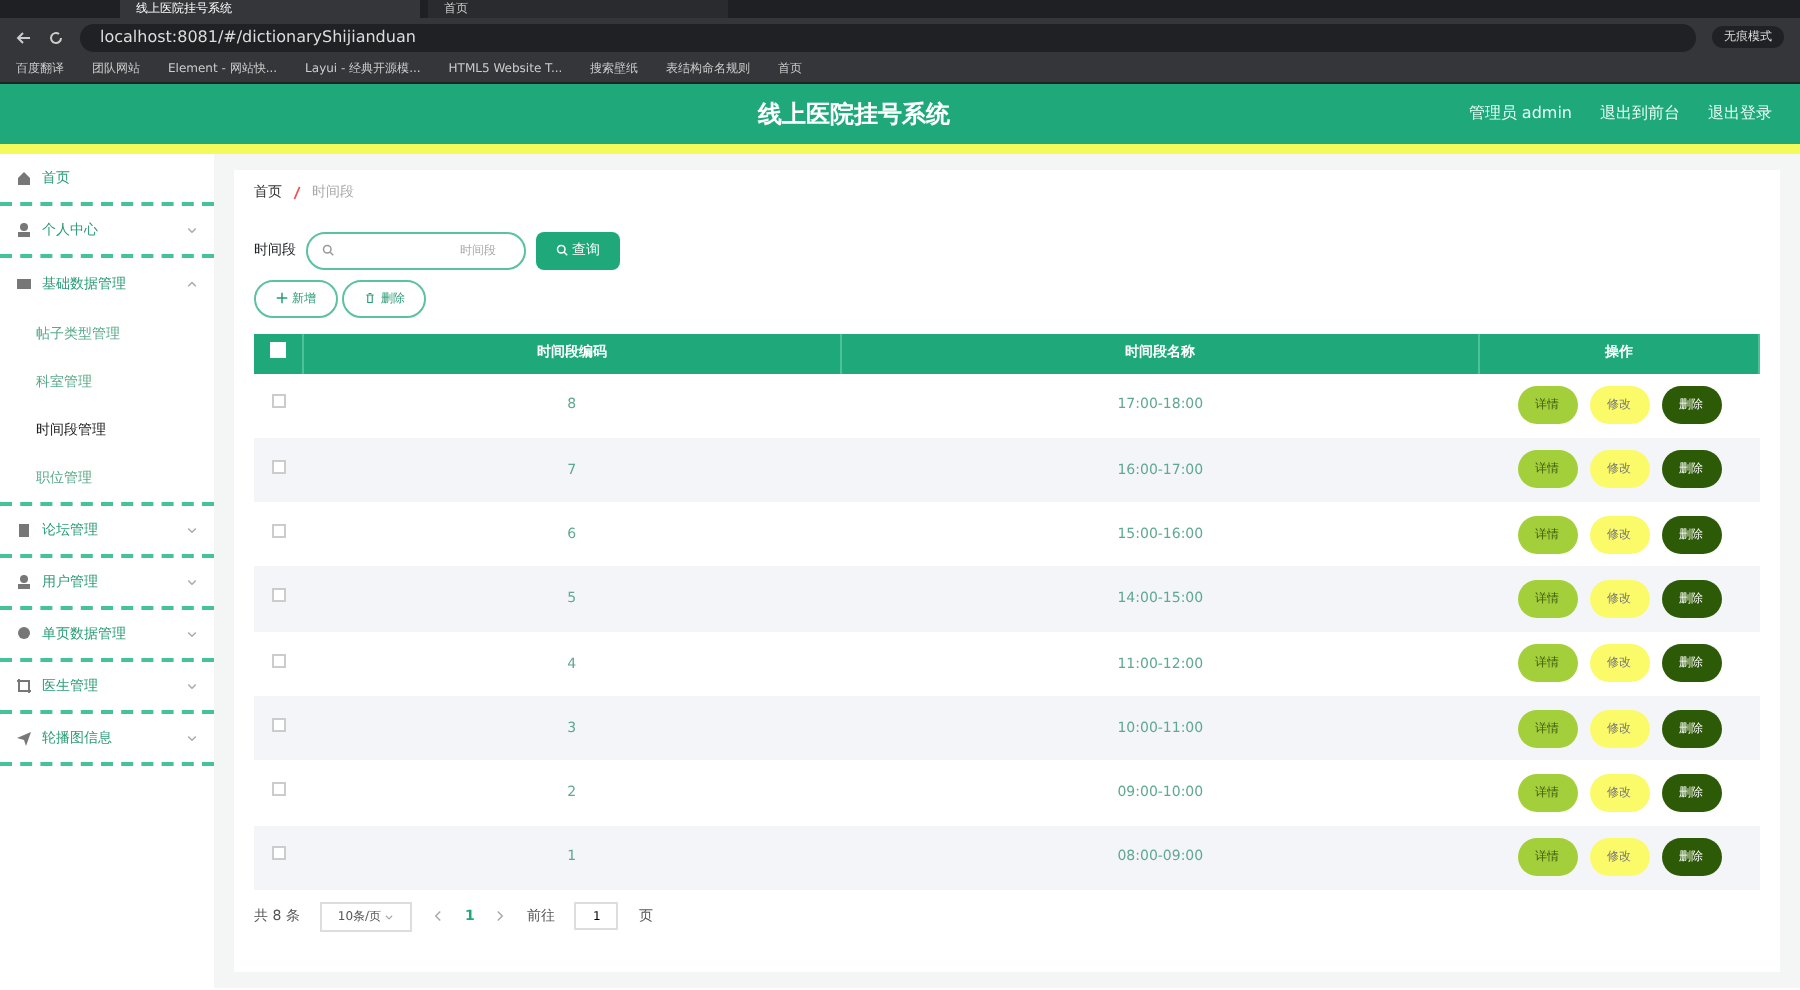 The height and width of the screenshot is (990, 1800). I want to click on breadcrumb-separator, so click(297, 192).